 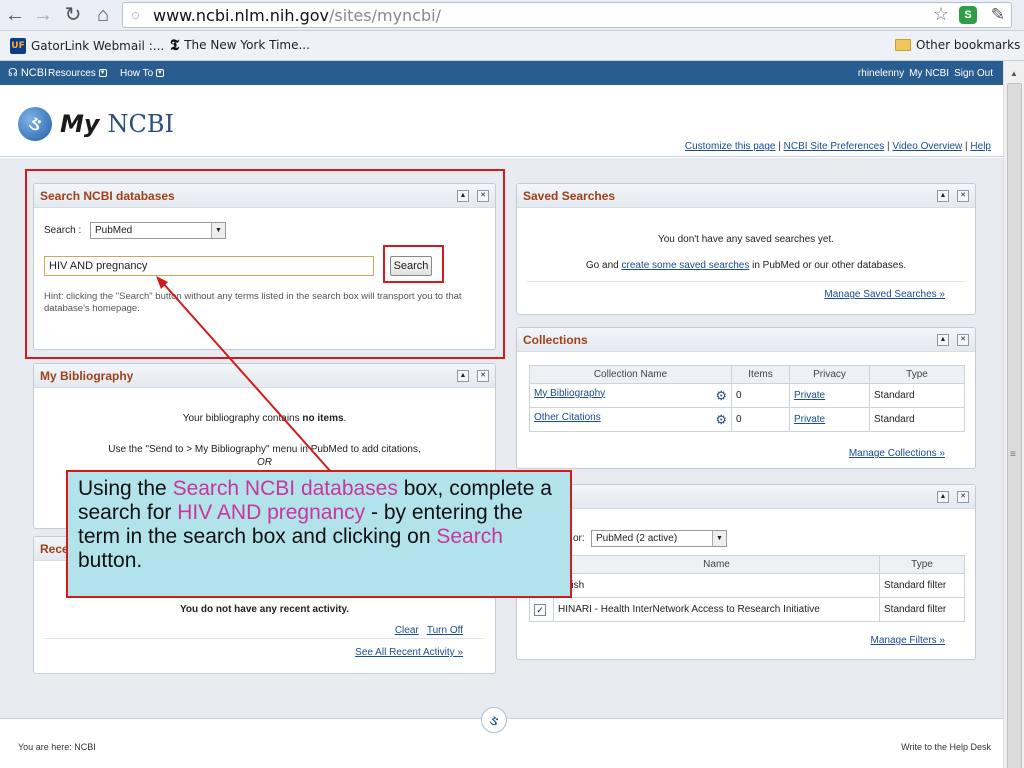 What do you see at coordinates (834, 146) in the screenshot?
I see `site-preferences-link: NCBI Site Preferences` at bounding box center [834, 146].